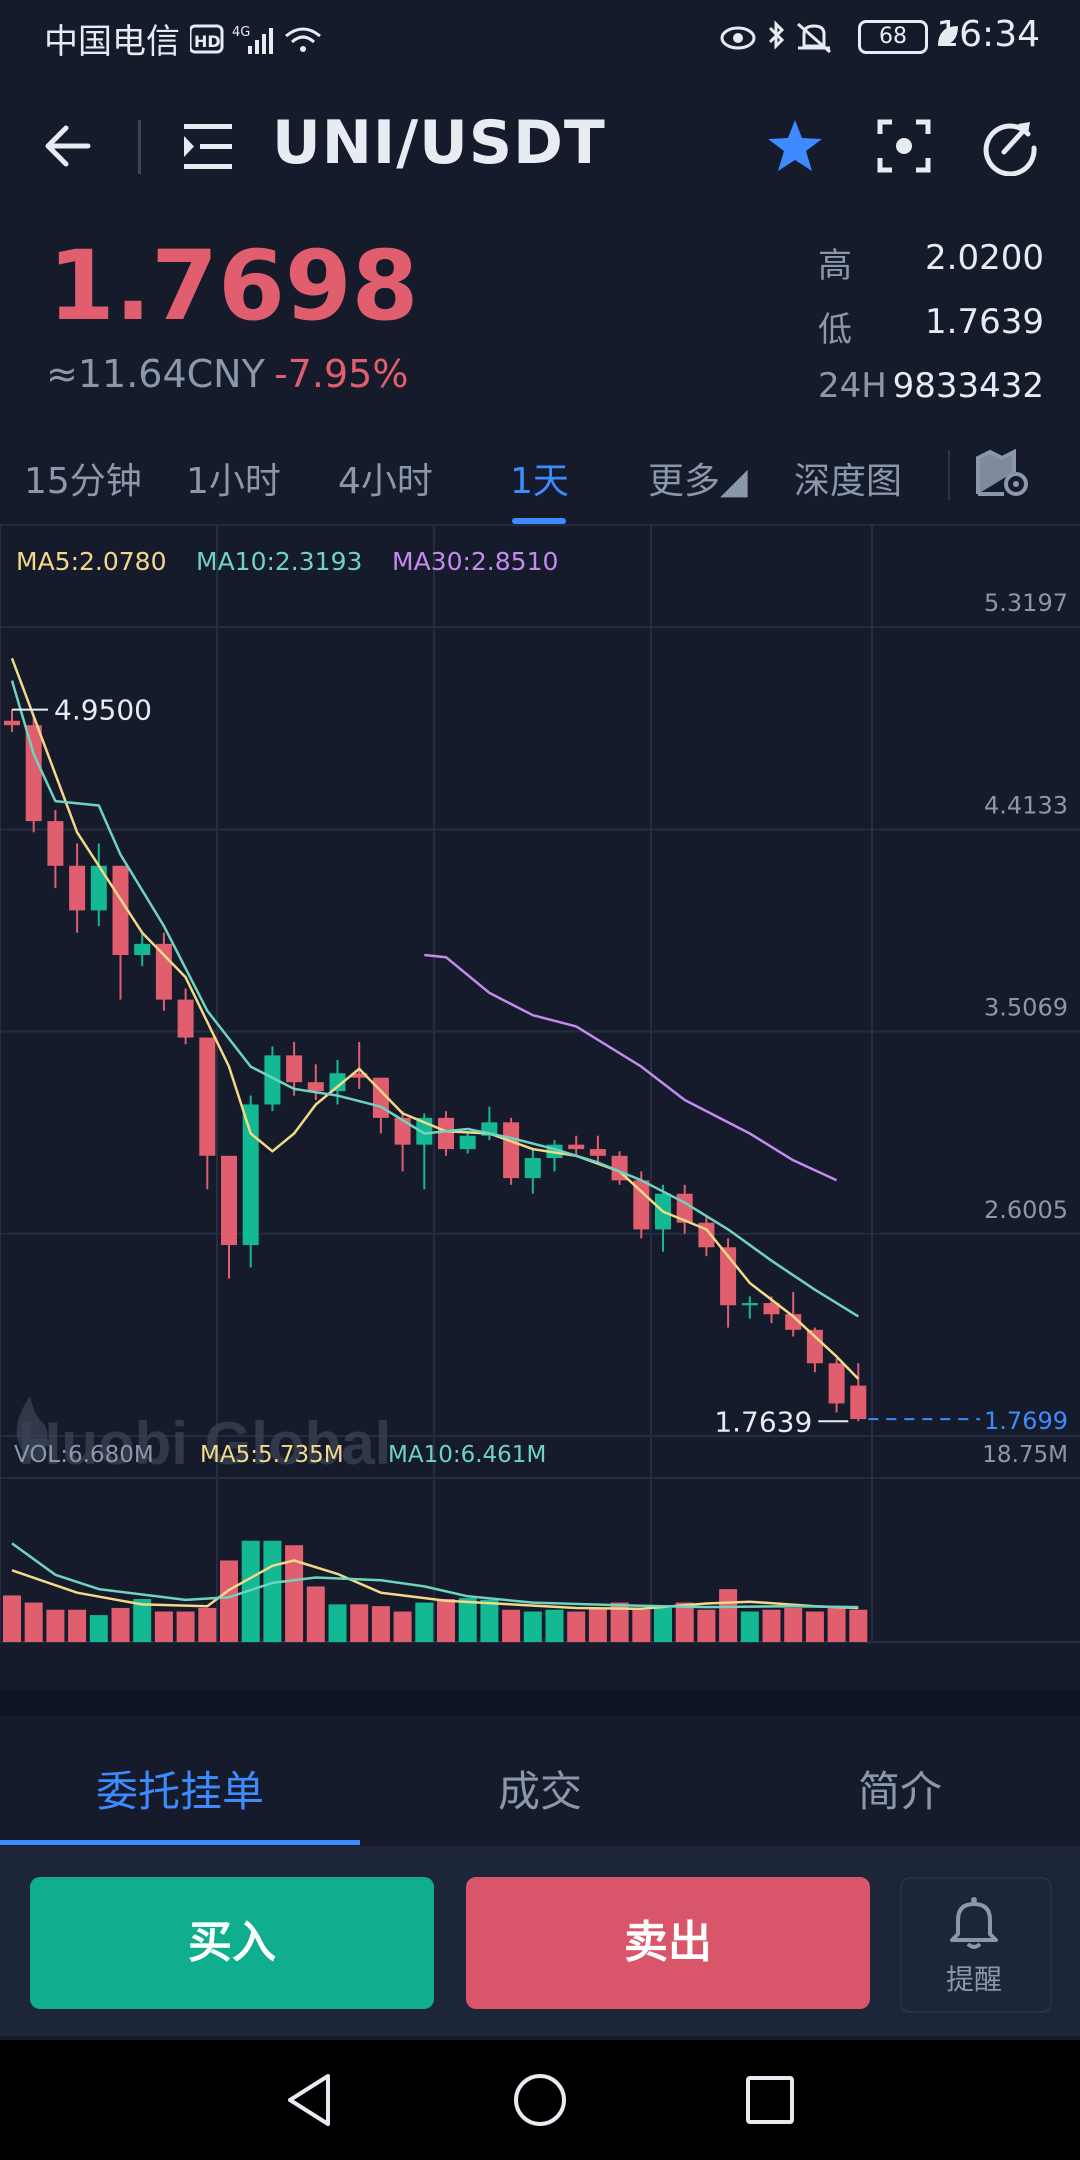  Describe the element at coordinates (949, 475) in the screenshot. I see `tab-divider` at that location.